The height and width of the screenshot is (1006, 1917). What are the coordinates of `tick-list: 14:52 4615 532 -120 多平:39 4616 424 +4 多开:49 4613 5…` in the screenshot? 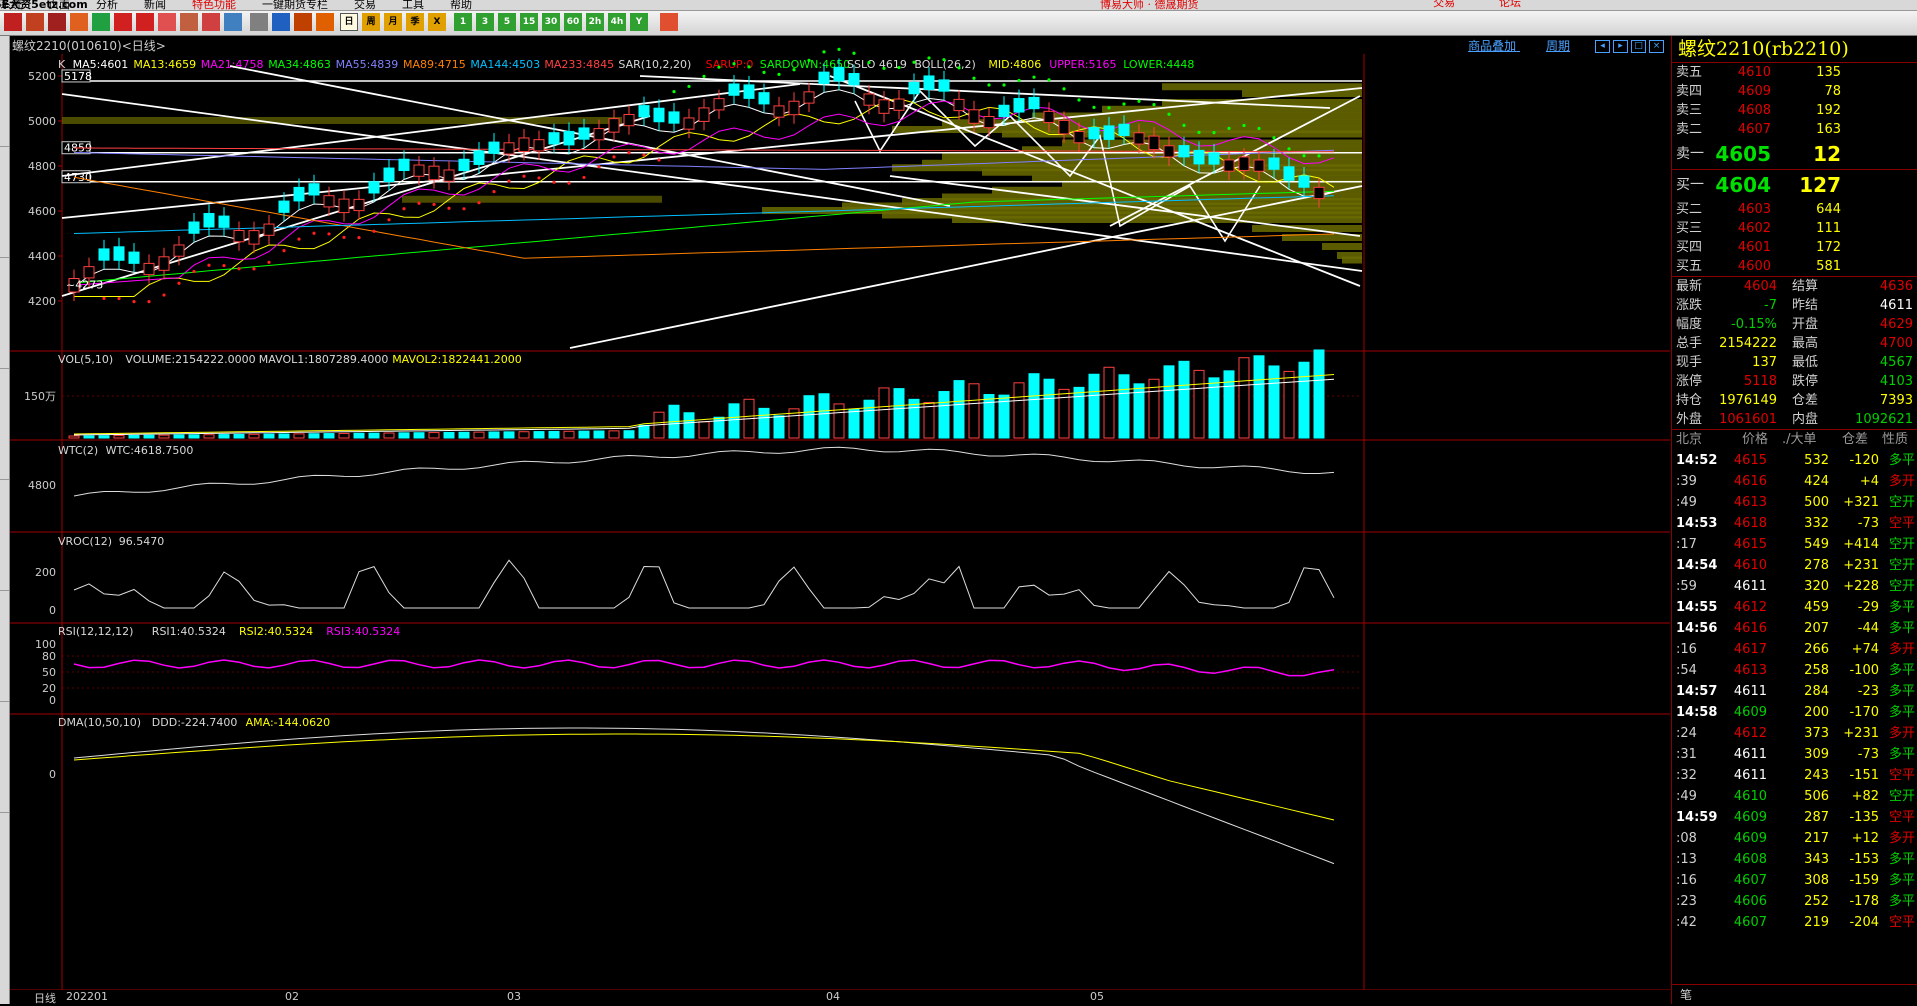 It's located at (1794, 691).